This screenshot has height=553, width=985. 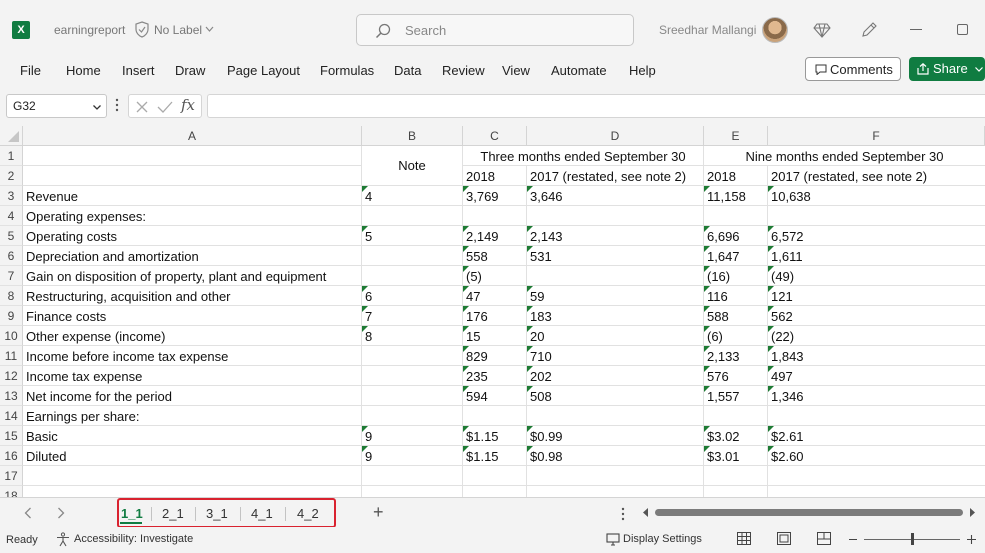 What do you see at coordinates (735, 196) in the screenshot?
I see `cell-e3: 11,158` at bounding box center [735, 196].